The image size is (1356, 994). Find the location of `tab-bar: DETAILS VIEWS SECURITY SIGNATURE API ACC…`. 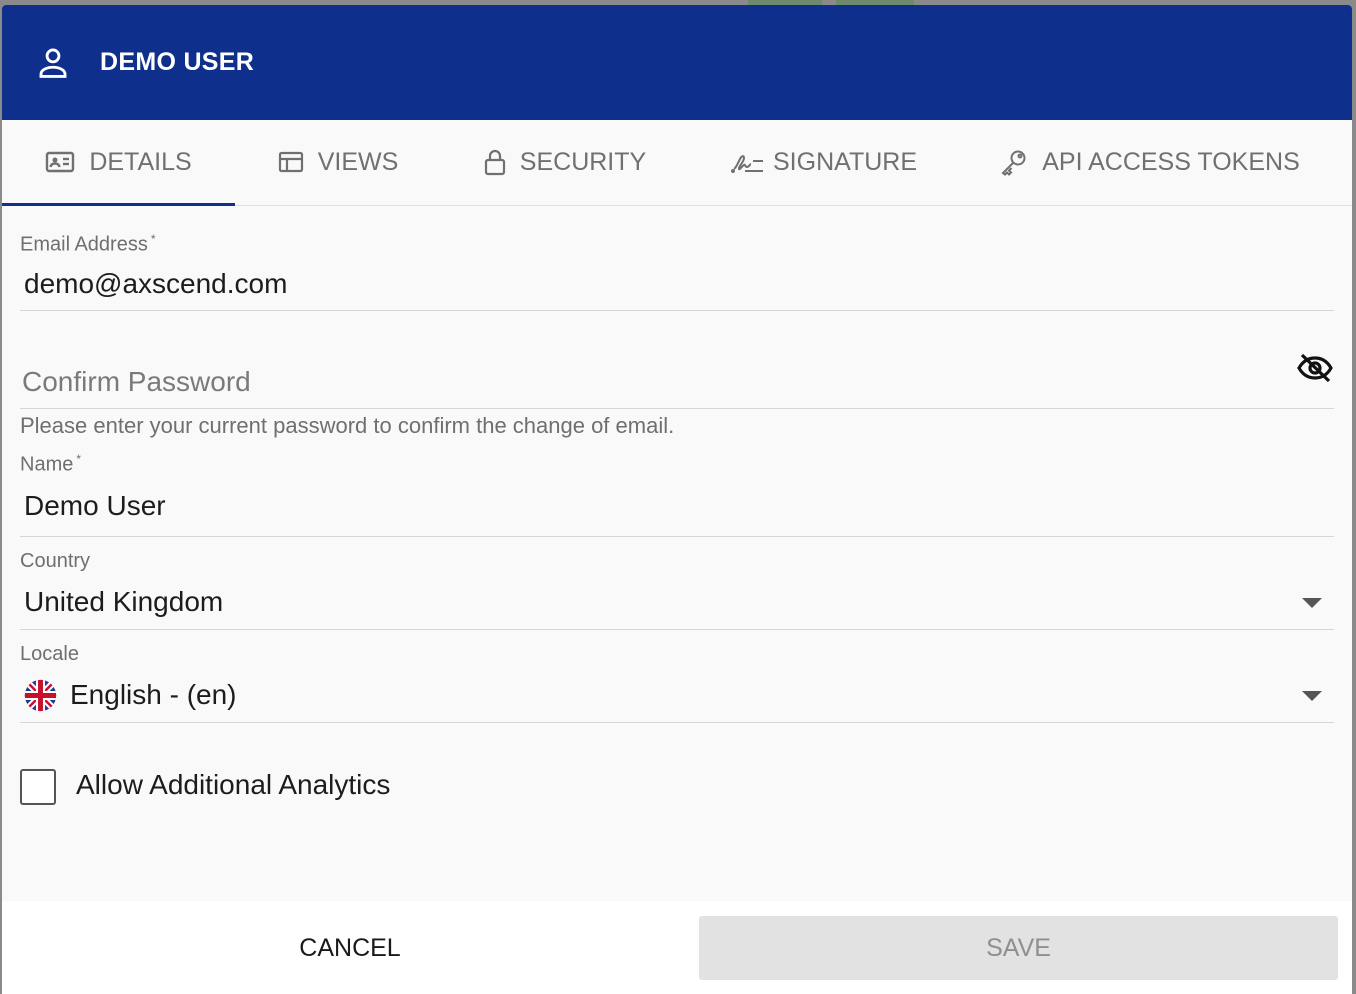

tab-bar: DETAILS VIEWS SECURITY SIGNATURE API ACC… is located at coordinates (677, 163).